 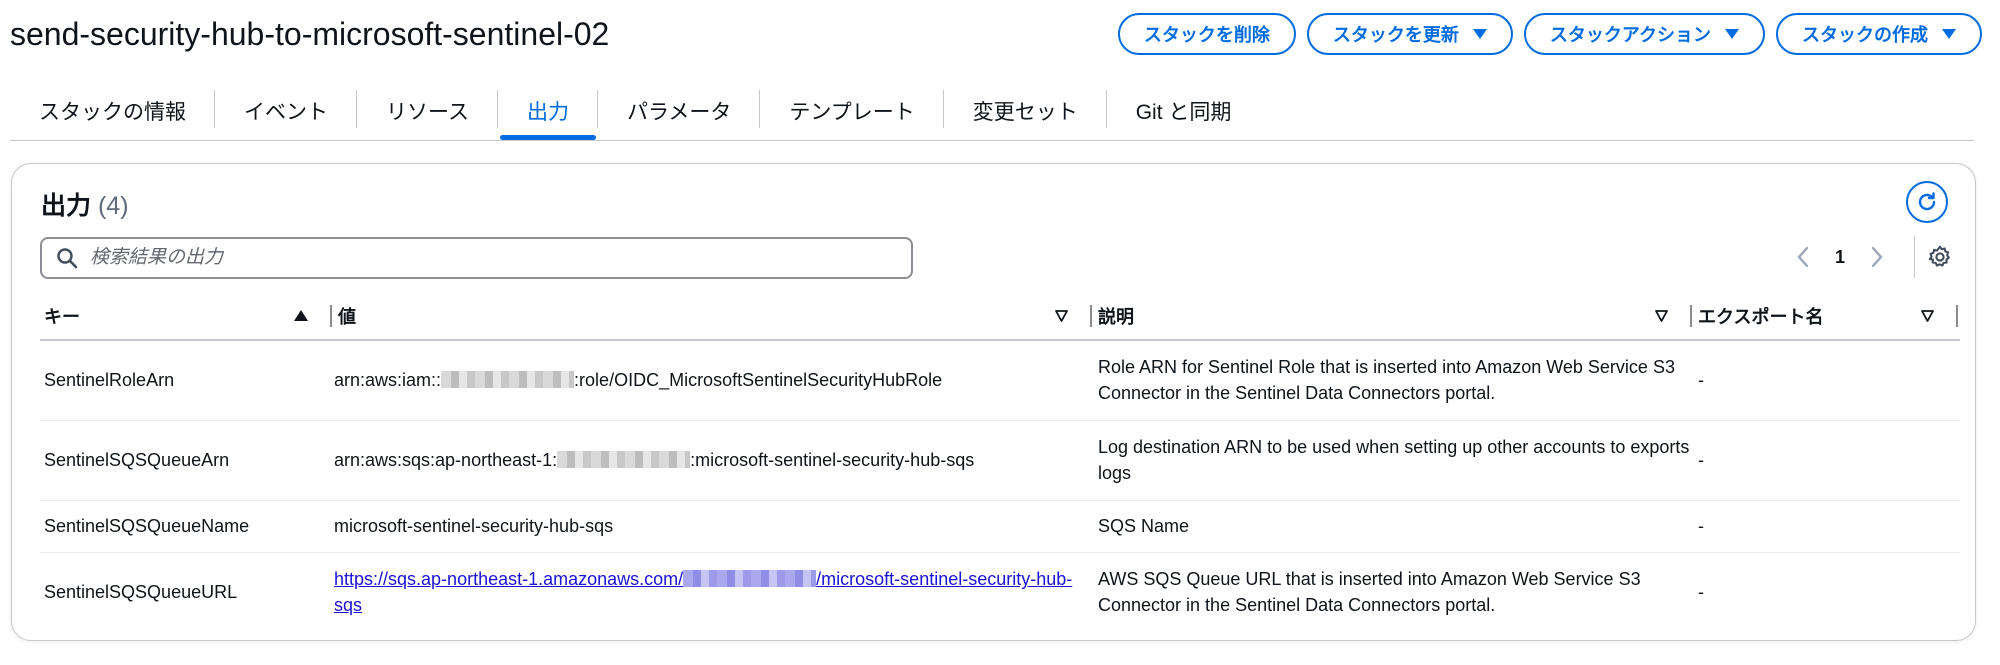 I want to click on tabs-divider, so click(x=992, y=140).